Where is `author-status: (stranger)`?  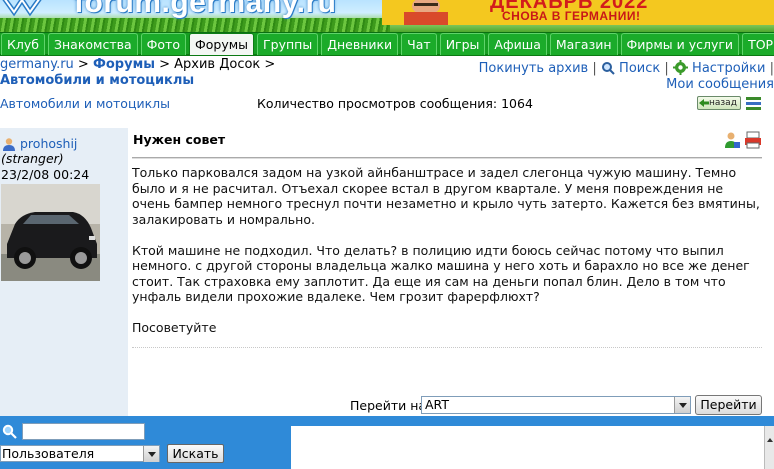
author-status: (stranger) is located at coordinates (32, 158).